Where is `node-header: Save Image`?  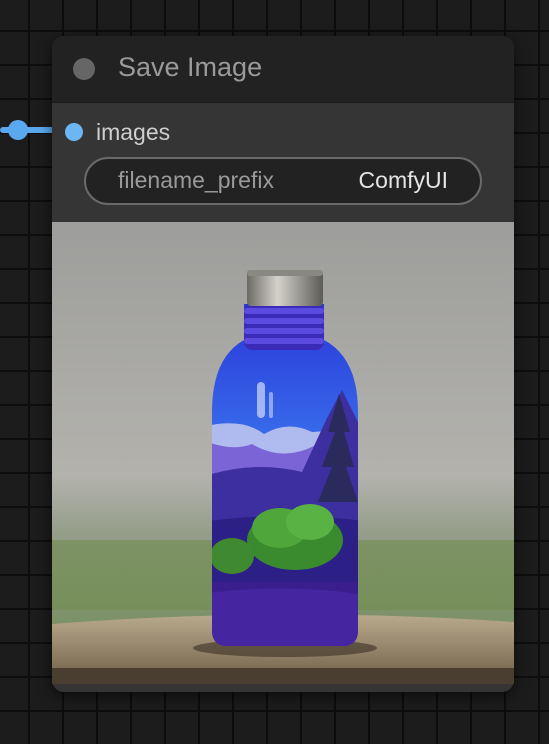
node-header: Save Image is located at coordinates (283, 69).